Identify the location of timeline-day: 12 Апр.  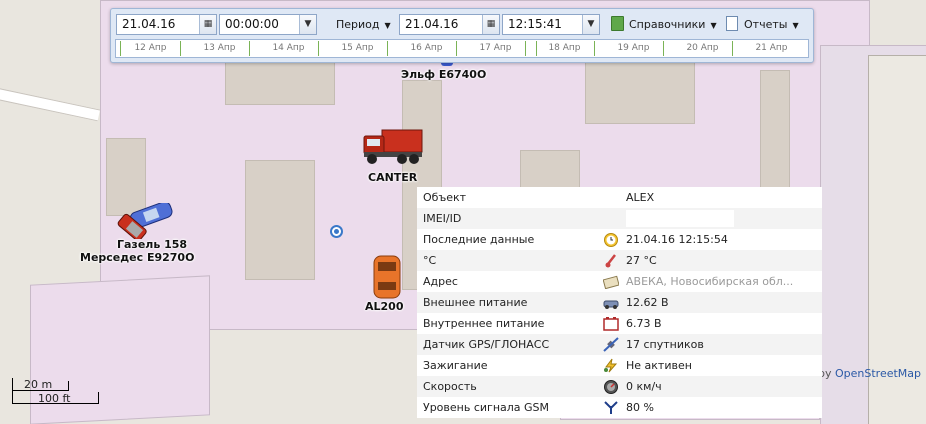
(150, 48).